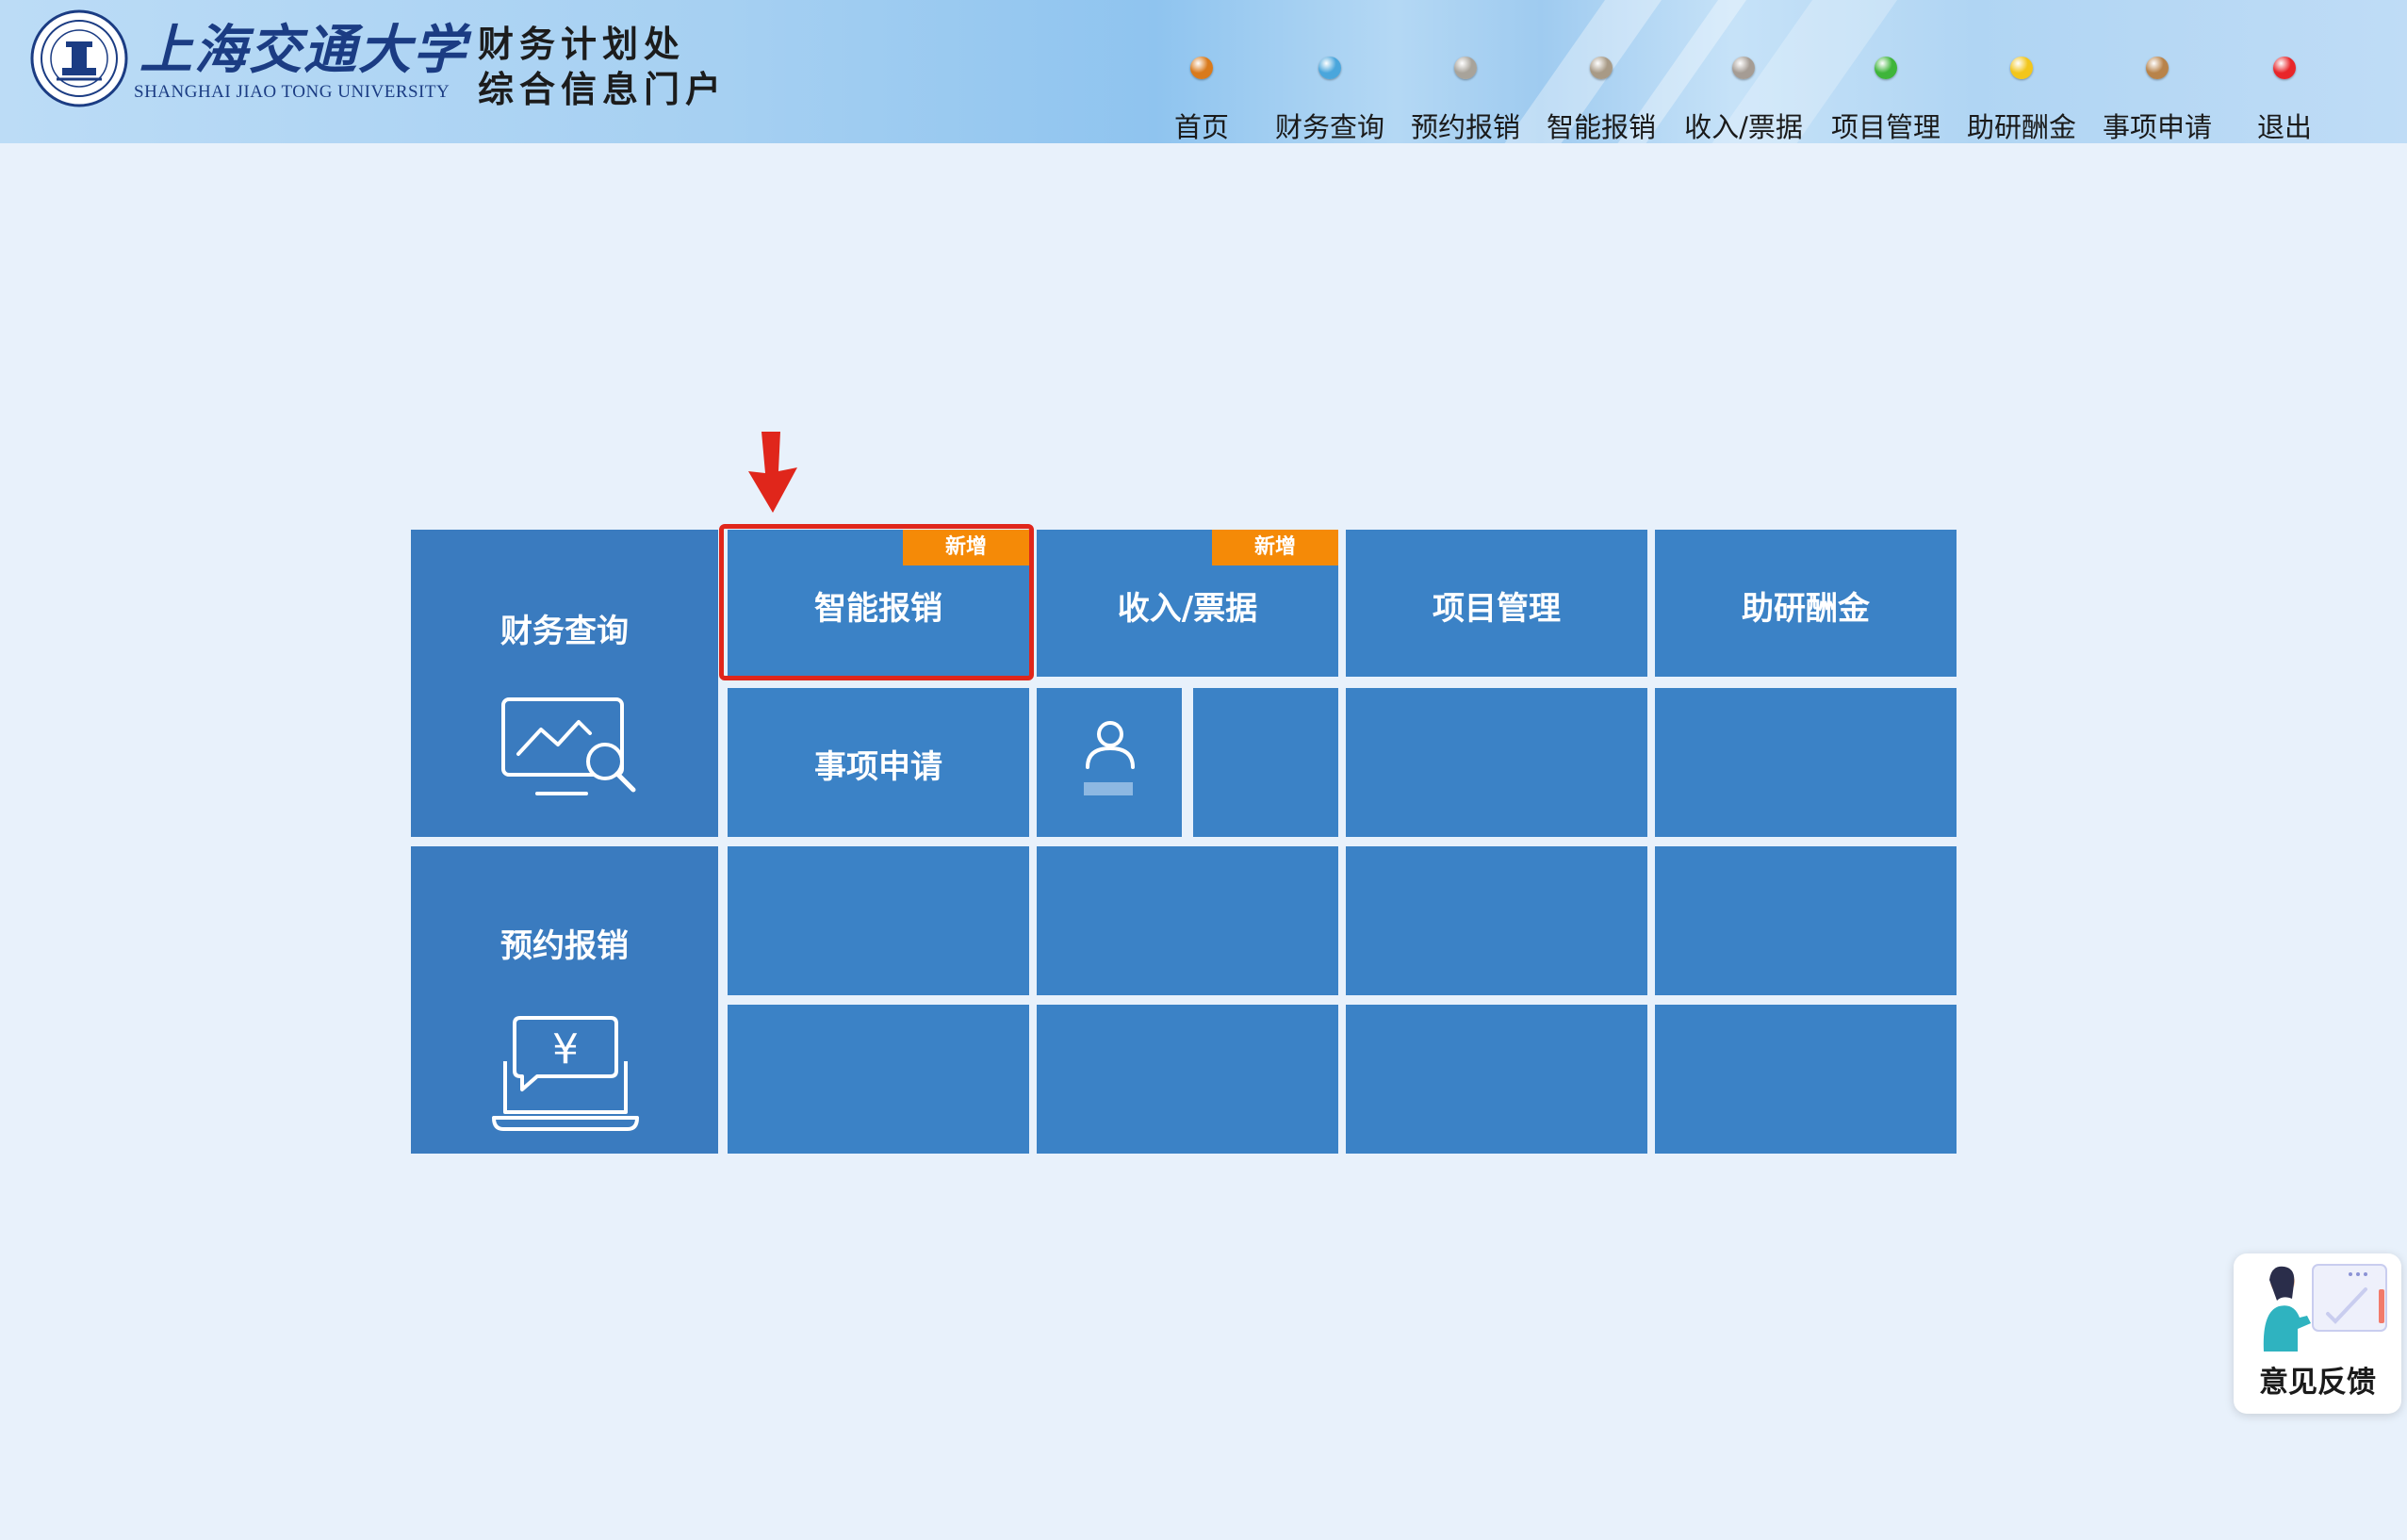  What do you see at coordinates (2317, 1383) in the screenshot?
I see `feedback-label: 意见反馈` at bounding box center [2317, 1383].